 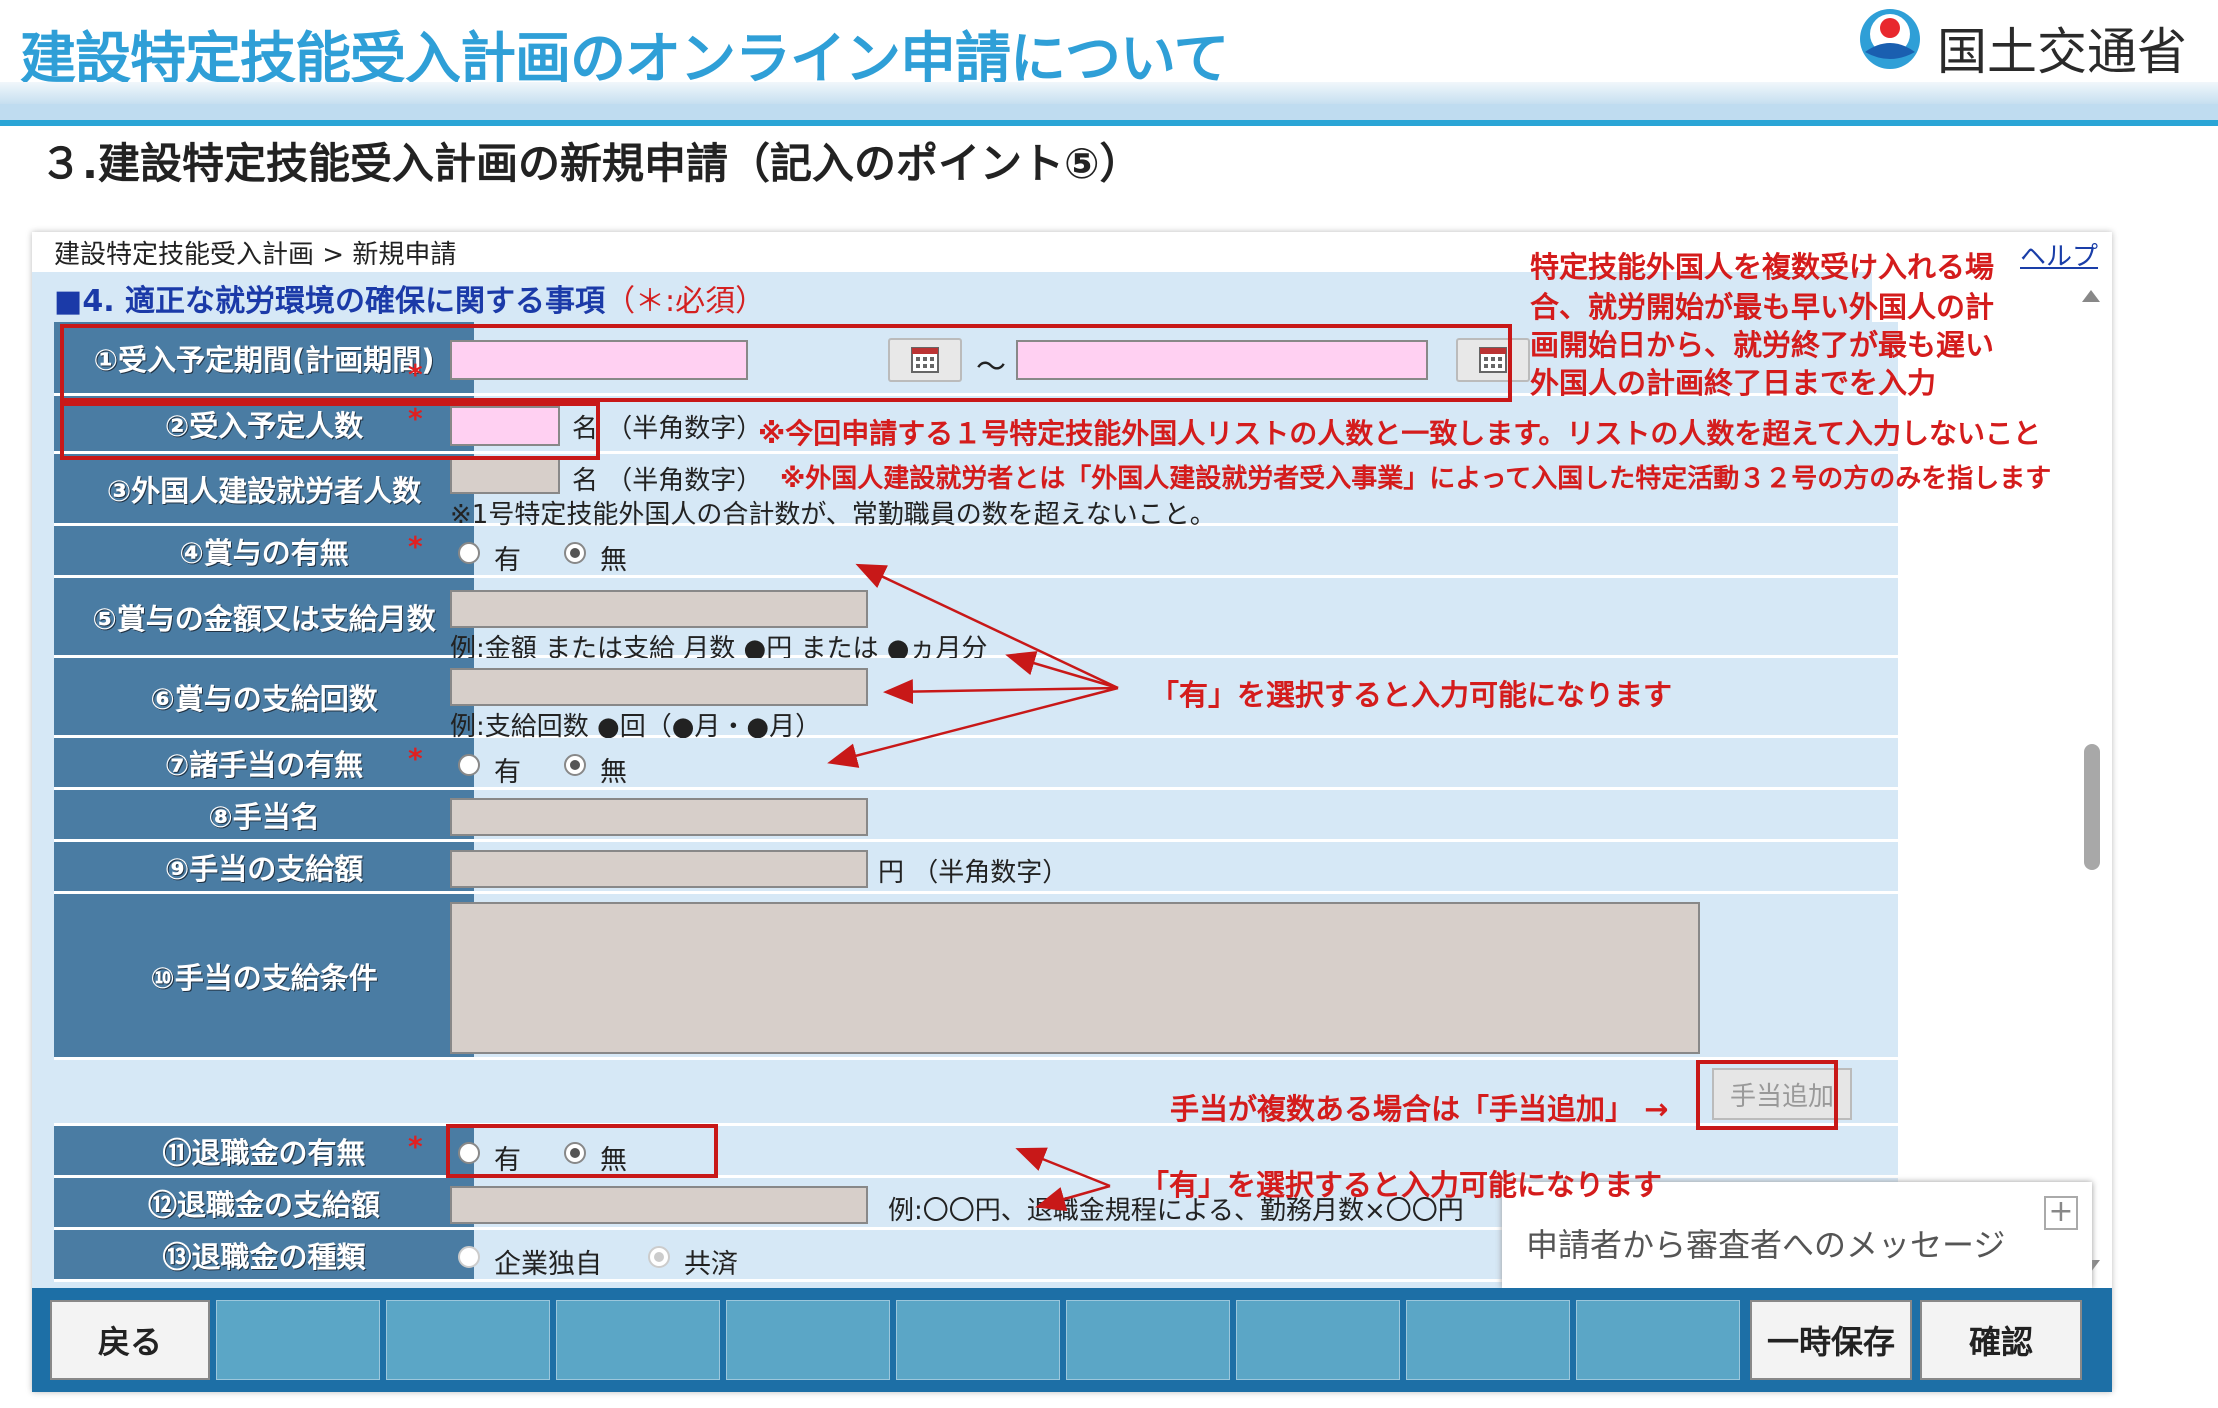 What do you see at coordinates (1062, 670) in the screenshot?
I see `arrow-to-bonus-amount` at bounding box center [1062, 670].